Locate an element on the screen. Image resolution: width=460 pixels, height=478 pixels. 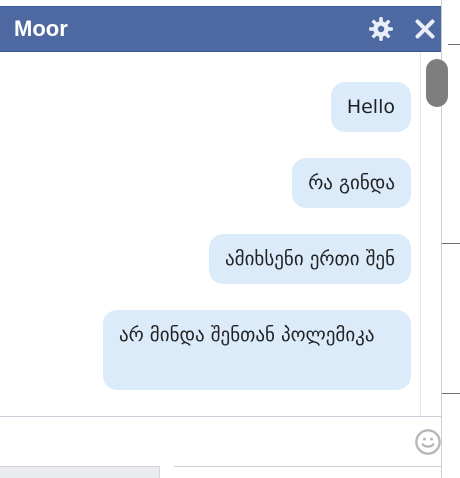
close-button is located at coordinates (425, 29).